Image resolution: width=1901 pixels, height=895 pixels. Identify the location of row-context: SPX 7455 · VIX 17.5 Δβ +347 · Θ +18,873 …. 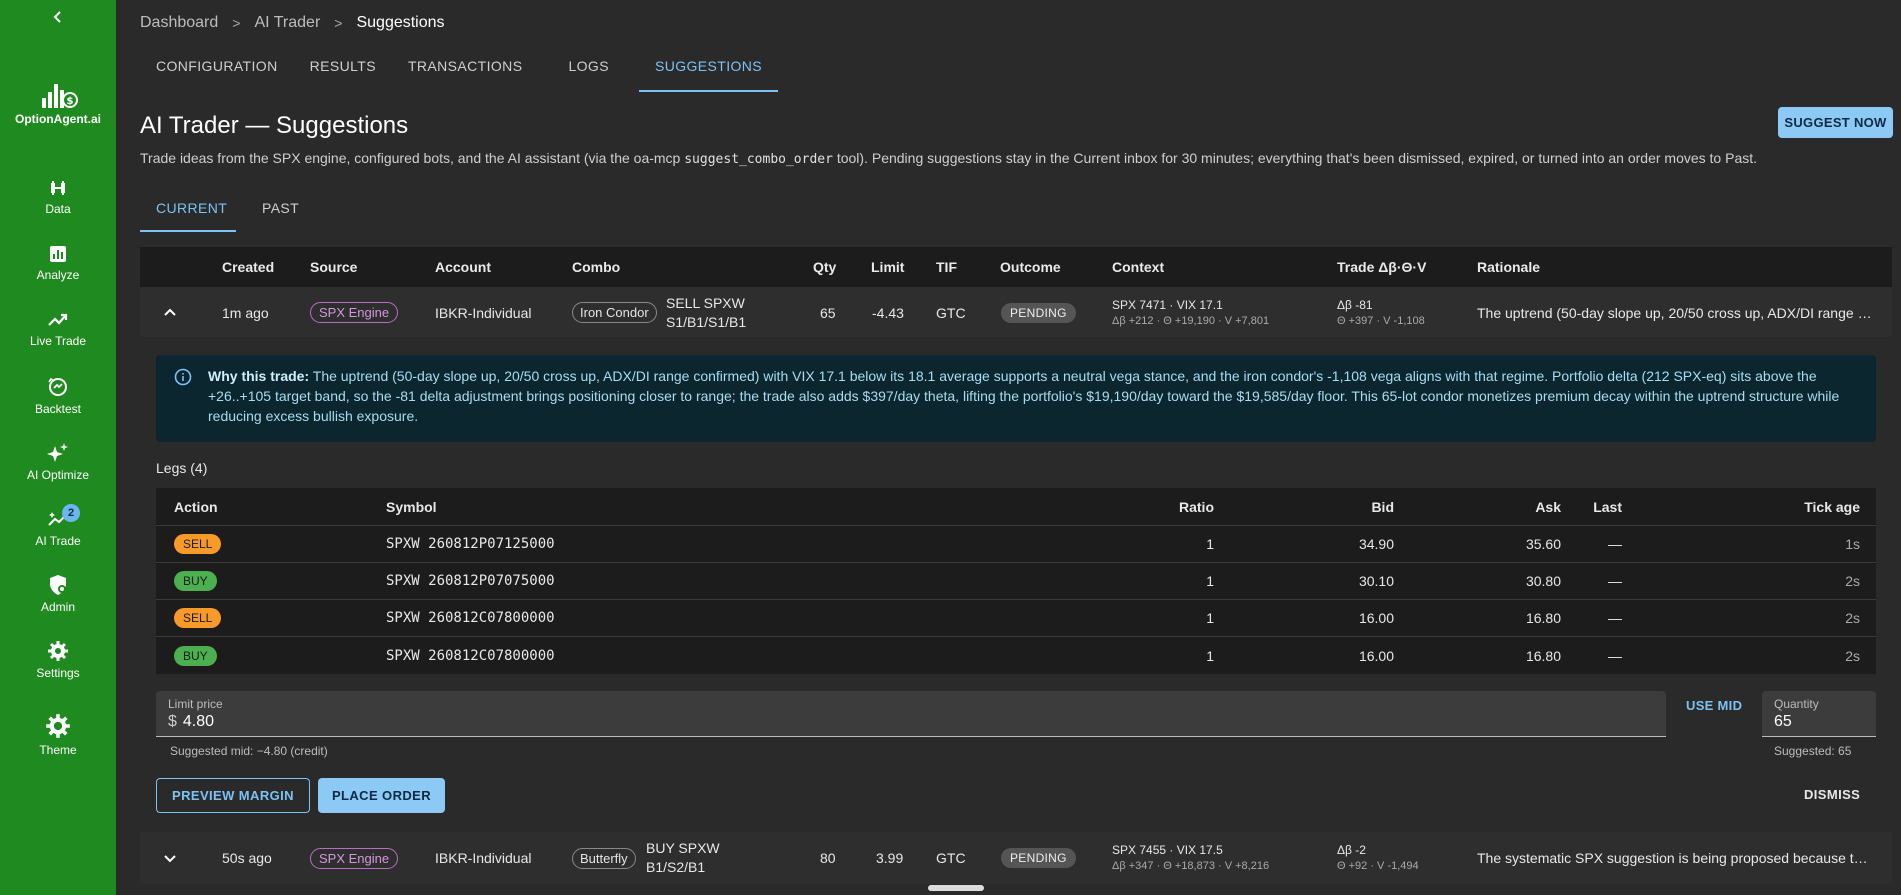
(1190, 858).